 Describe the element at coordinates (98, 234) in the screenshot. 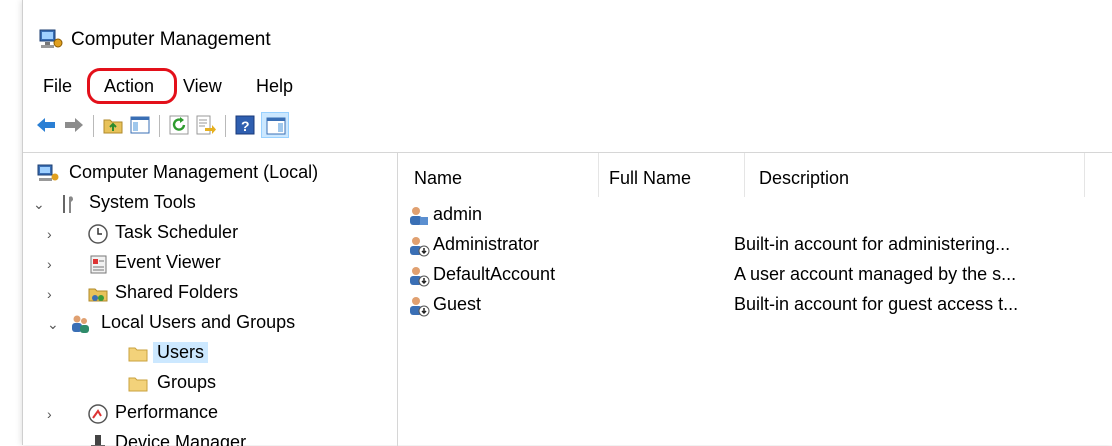

I see `clock-icon` at that location.